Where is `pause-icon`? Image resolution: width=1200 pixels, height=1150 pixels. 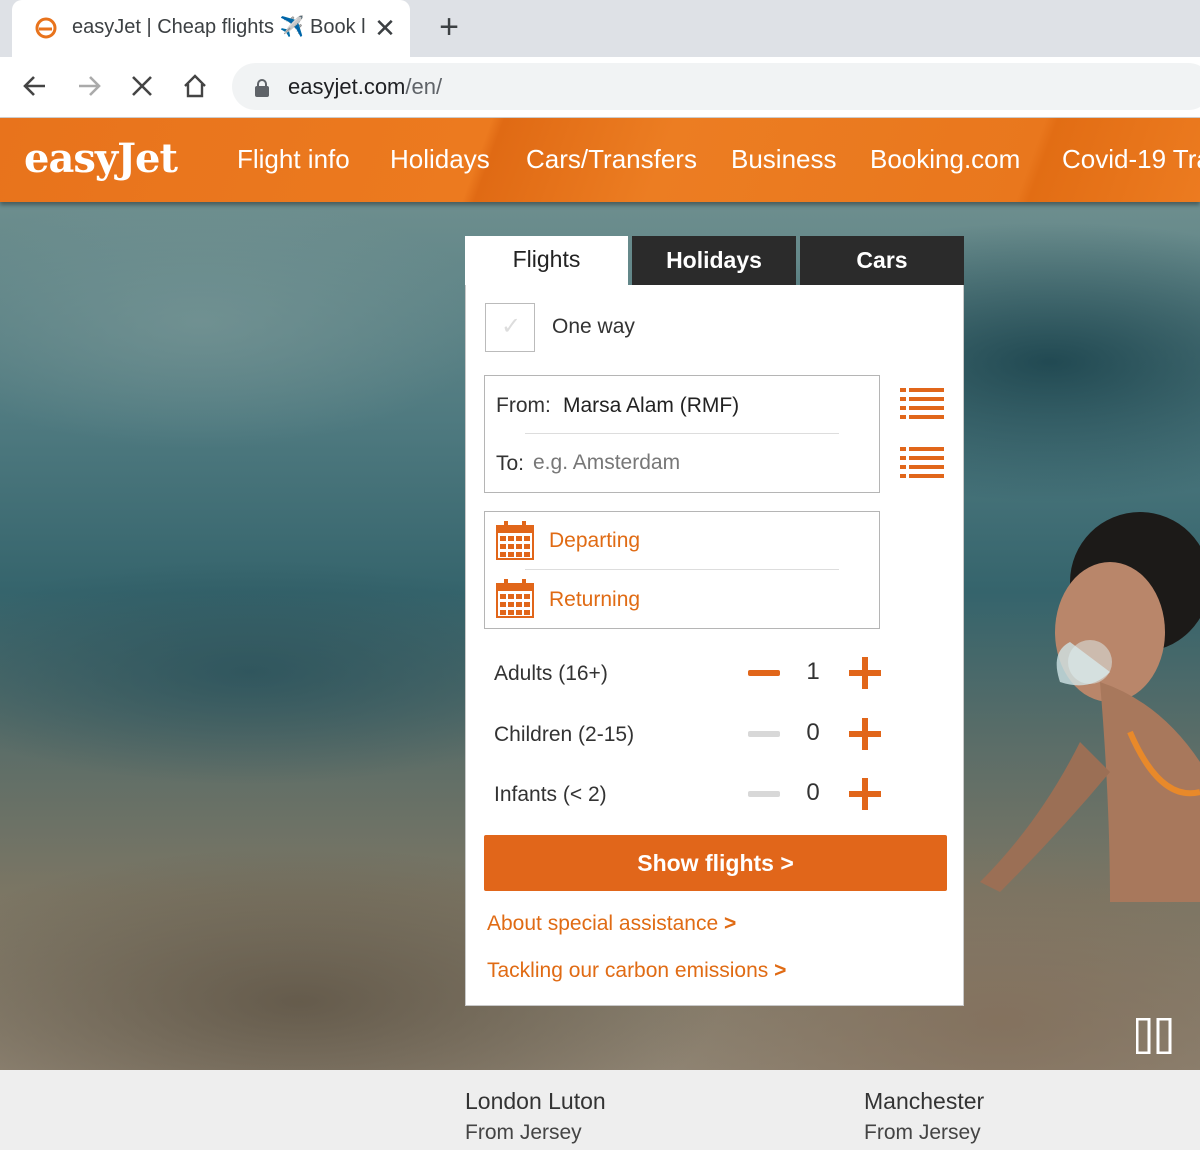 pause-icon is located at coordinates (1156, 1036).